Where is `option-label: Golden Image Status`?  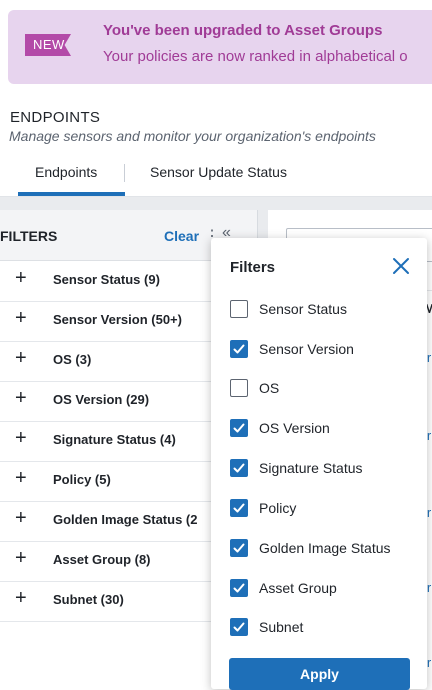
option-label: Golden Image Status is located at coordinates (325, 548).